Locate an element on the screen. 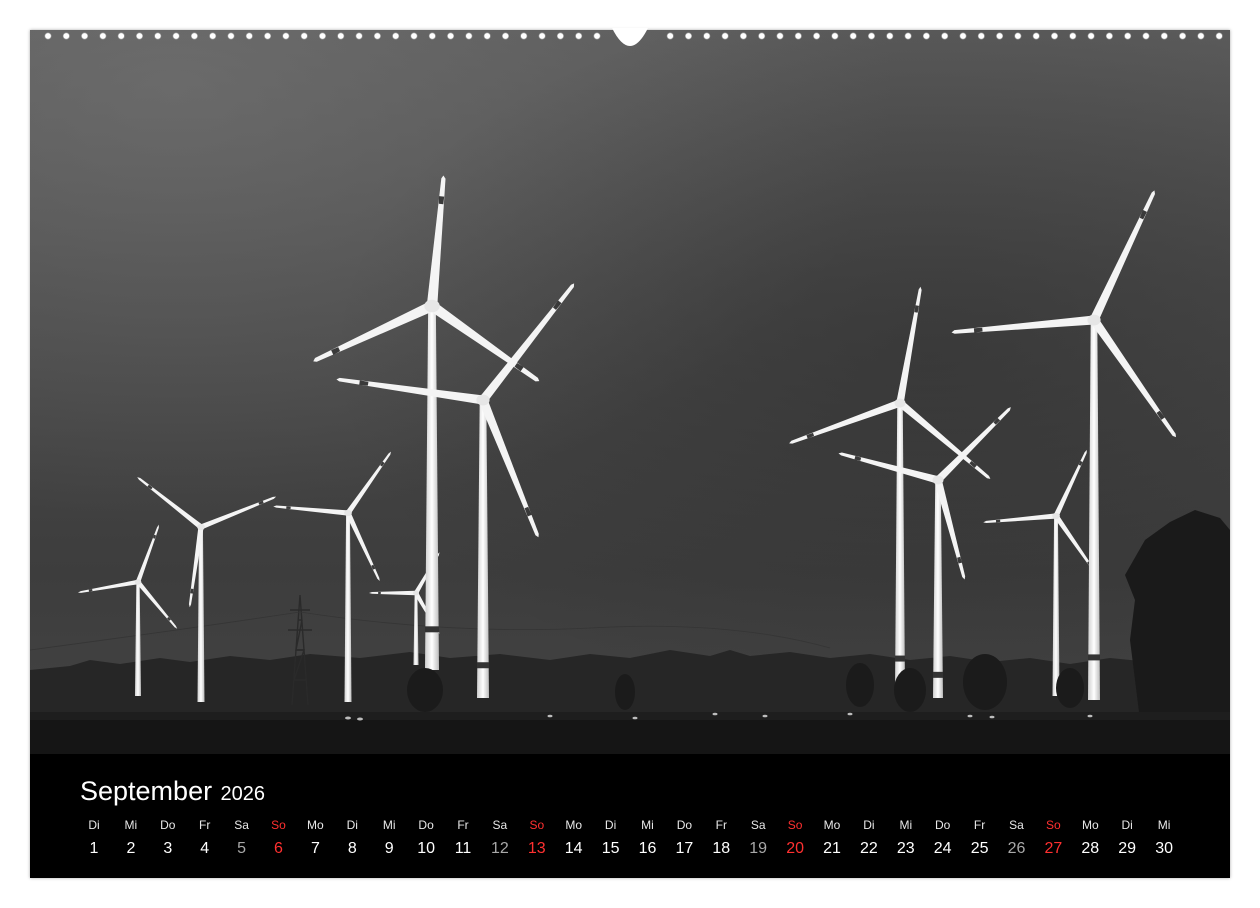  day-number: 18 is located at coordinates (721, 848).